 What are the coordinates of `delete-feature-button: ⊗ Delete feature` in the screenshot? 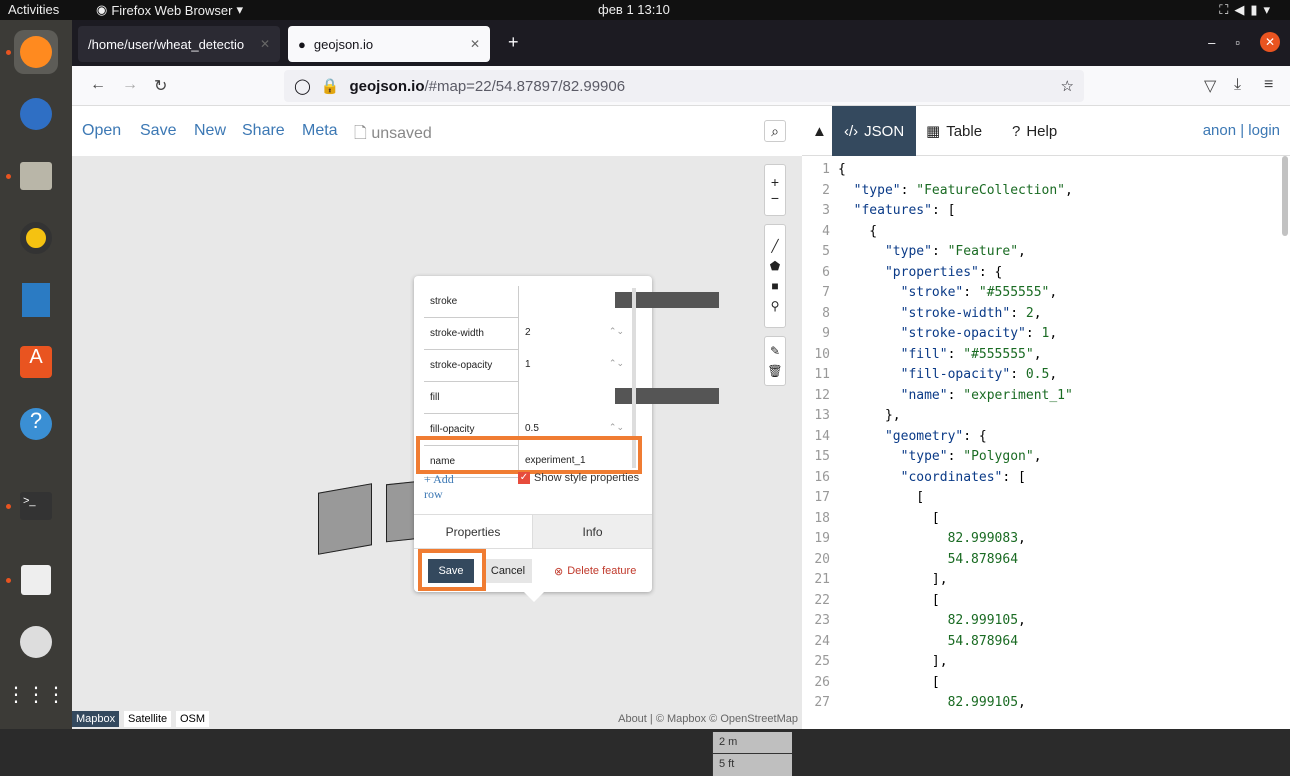 It's located at (595, 571).